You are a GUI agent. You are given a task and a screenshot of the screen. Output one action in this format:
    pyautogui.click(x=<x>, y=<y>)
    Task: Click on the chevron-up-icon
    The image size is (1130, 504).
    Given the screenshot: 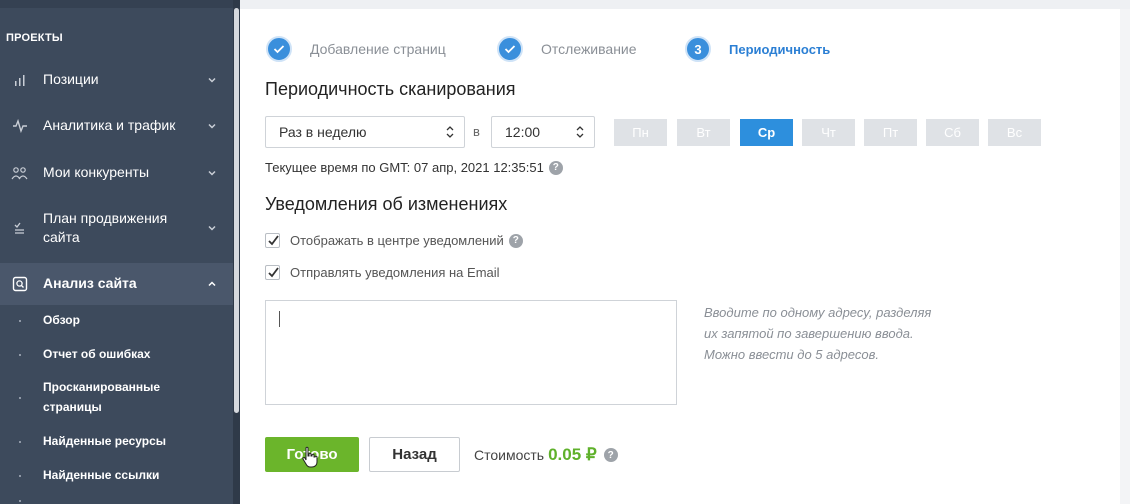 What is the action you would take?
    pyautogui.click(x=212, y=284)
    